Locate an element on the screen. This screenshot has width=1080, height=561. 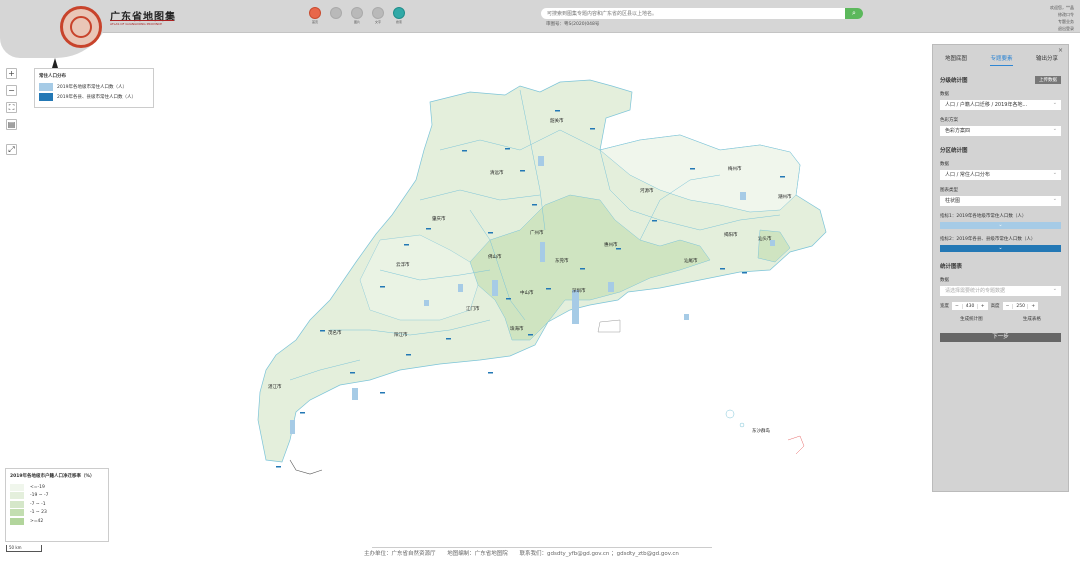
search-box: ⌕ is located at coordinates (702, 13).